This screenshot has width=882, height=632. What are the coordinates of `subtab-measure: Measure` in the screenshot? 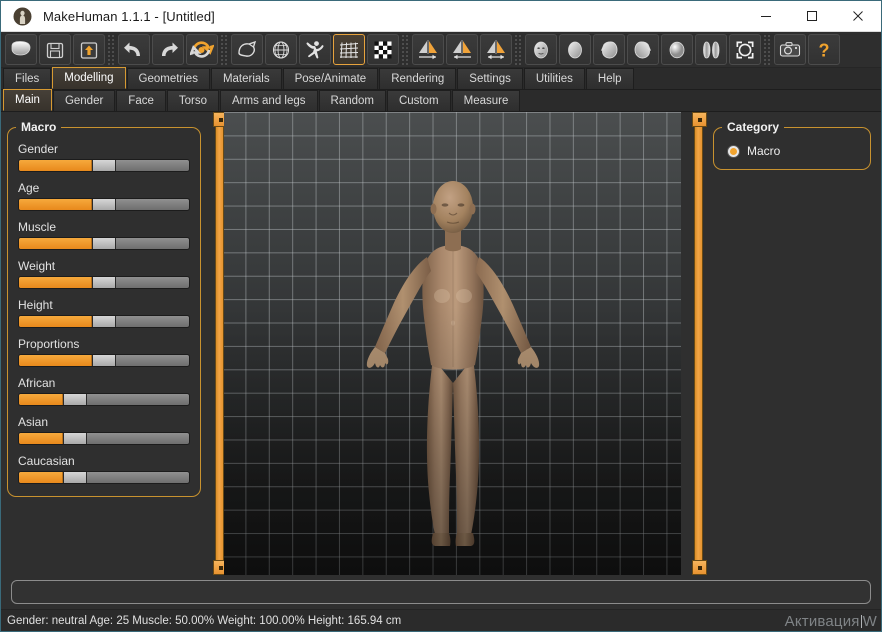 It's located at (486, 100).